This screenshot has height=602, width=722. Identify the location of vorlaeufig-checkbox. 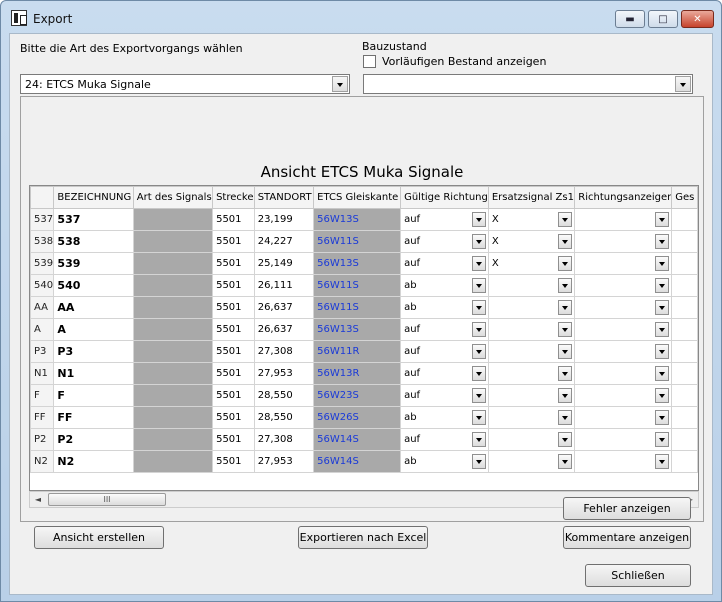
(369, 61).